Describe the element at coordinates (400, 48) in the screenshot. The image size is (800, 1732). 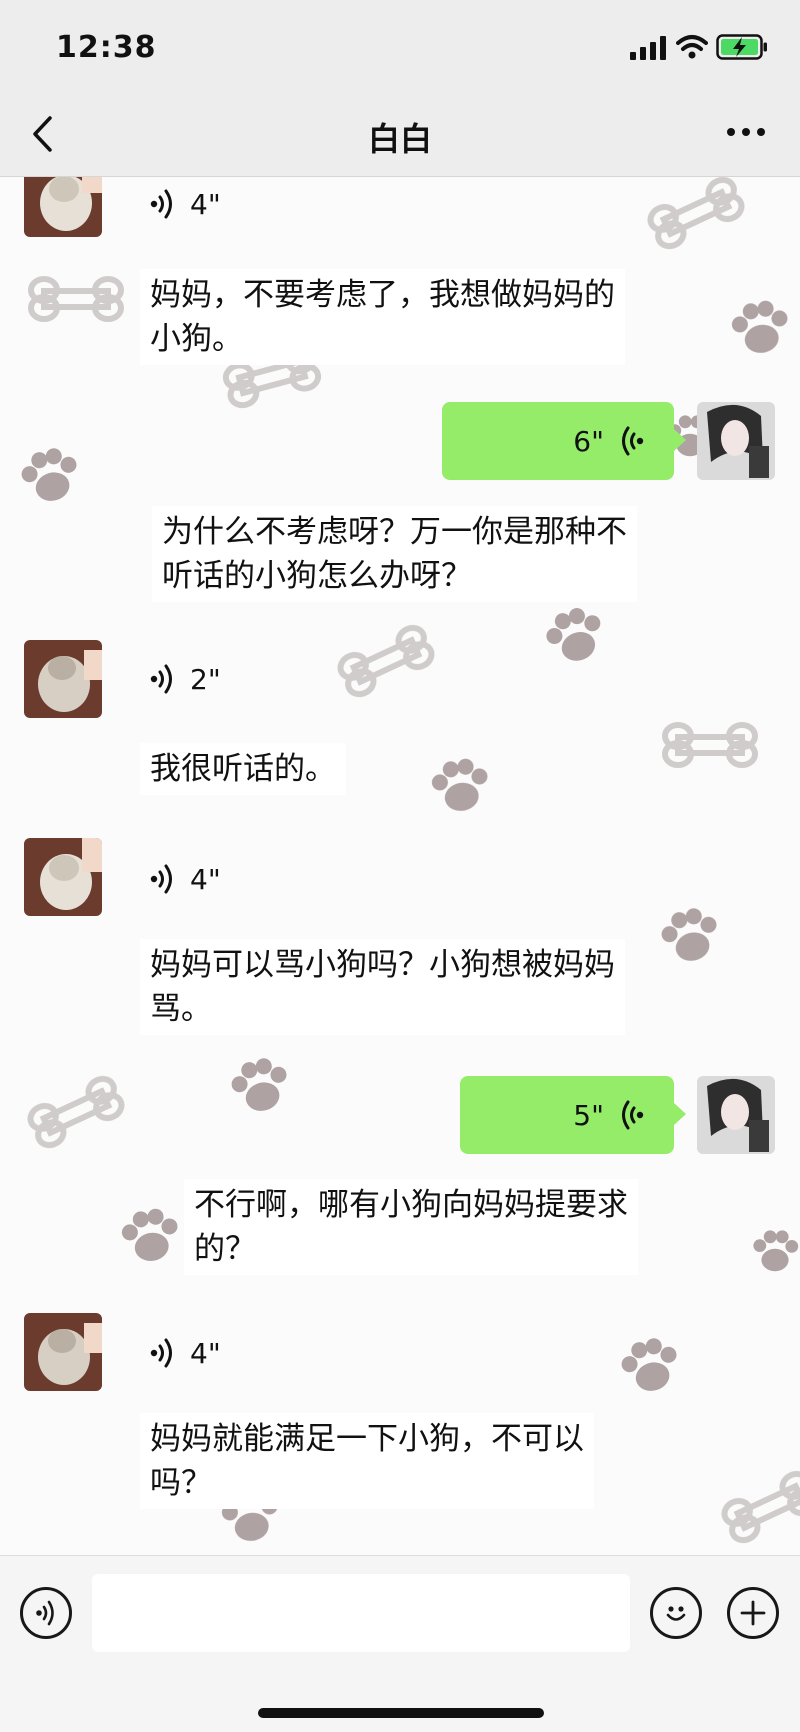
I see `status-bar: 12:38` at that location.